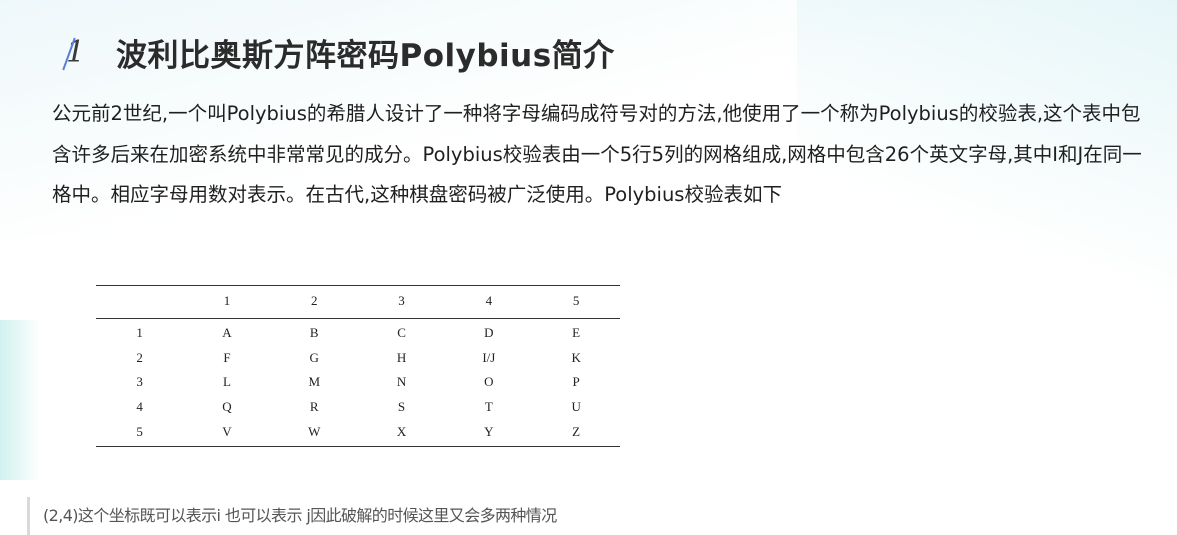  Describe the element at coordinates (401, 382) in the screenshot. I see `table-cell: N` at that location.